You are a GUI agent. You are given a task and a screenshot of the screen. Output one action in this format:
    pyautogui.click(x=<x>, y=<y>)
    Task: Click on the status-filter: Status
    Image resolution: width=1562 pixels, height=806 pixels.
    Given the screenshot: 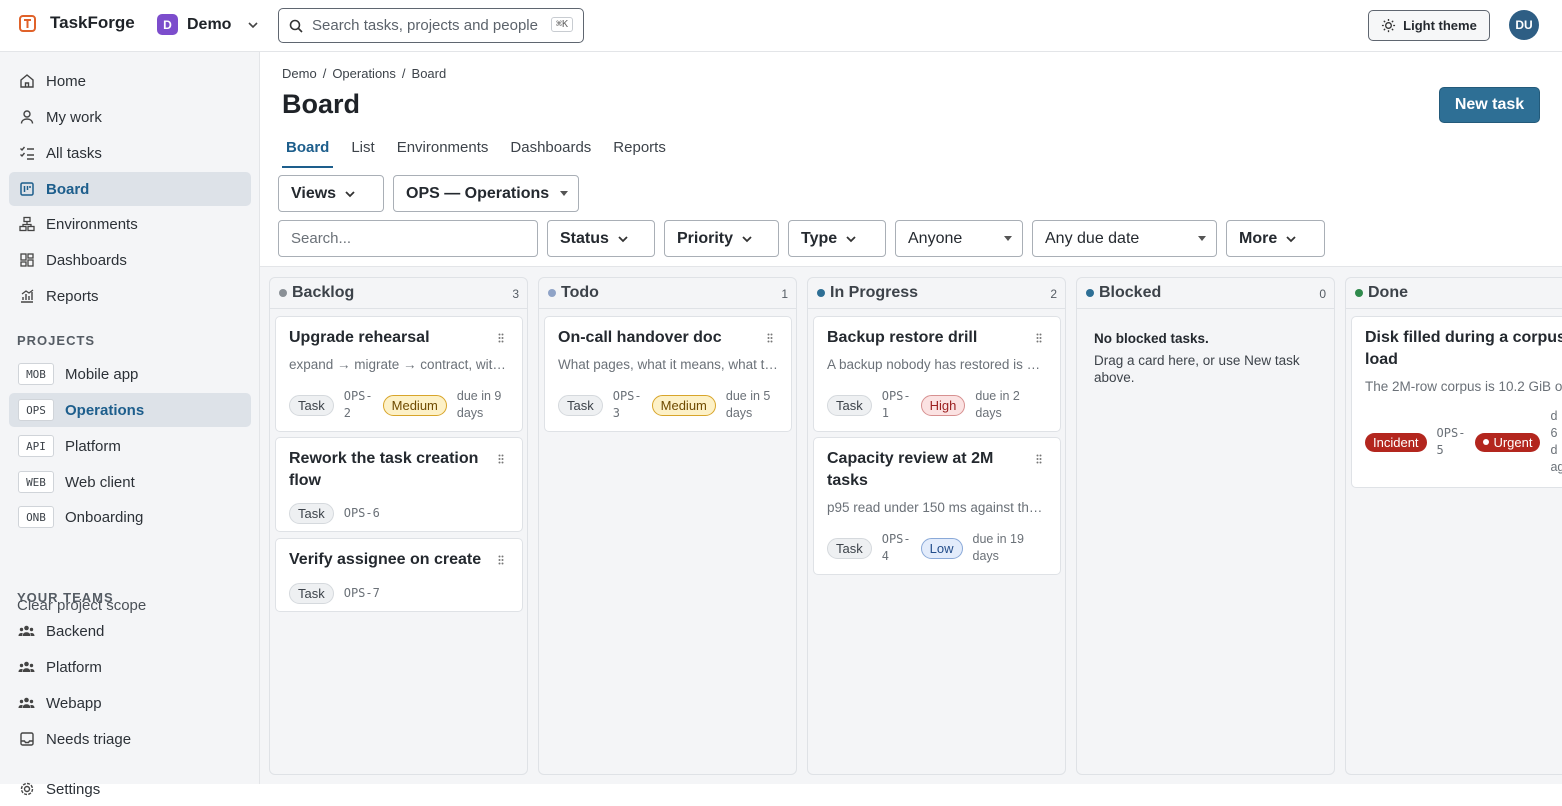 What is the action you would take?
    pyautogui.click(x=601, y=238)
    